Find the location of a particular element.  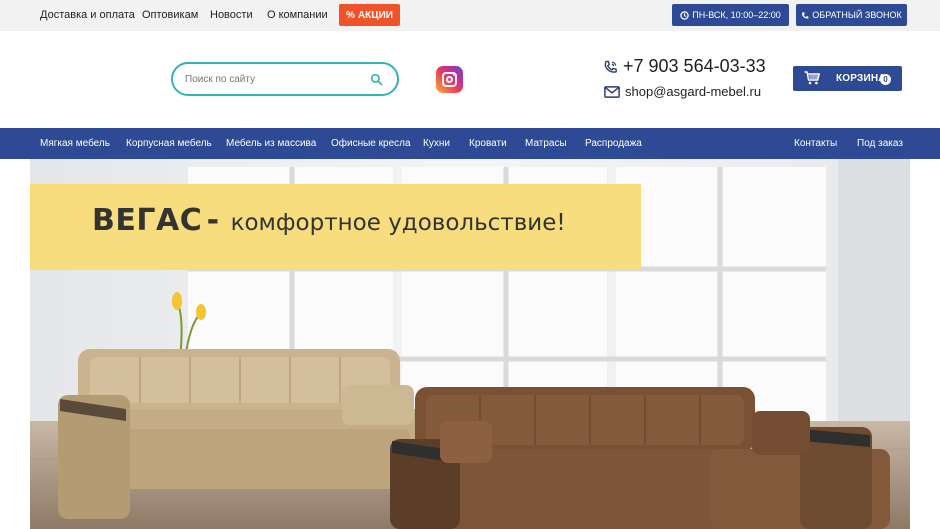

promo-title: ВЕГАС is located at coordinates (147, 220).